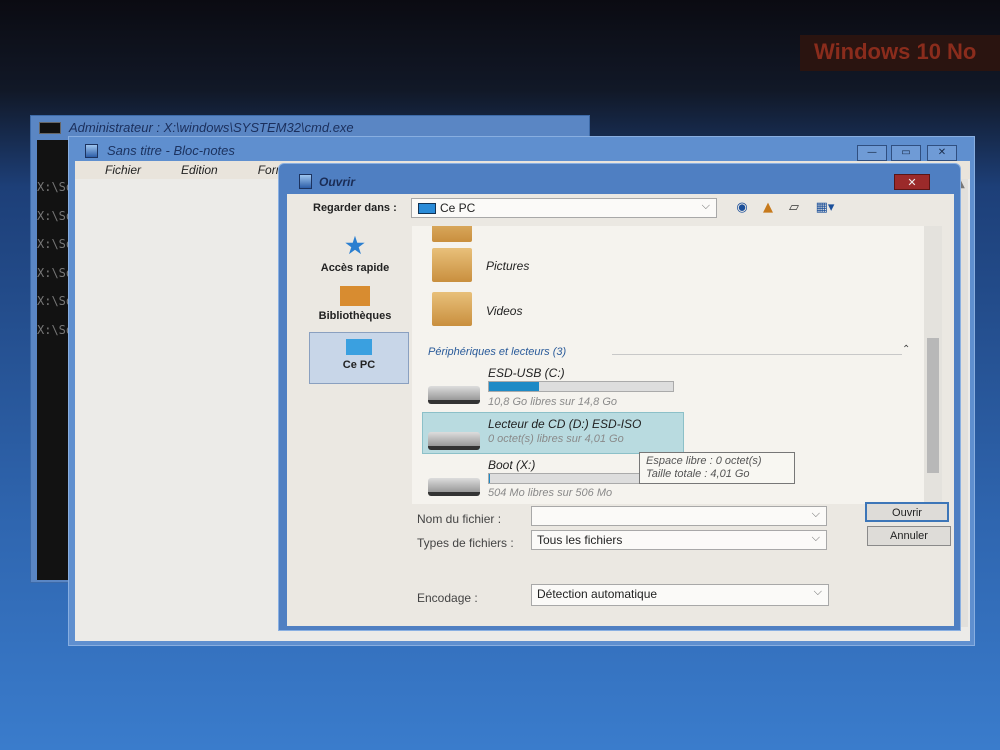 This screenshot has width=1000, height=750. Describe the element at coordinates (359, 358) in the screenshot. I see `place-this-pc: Ce PC` at that location.